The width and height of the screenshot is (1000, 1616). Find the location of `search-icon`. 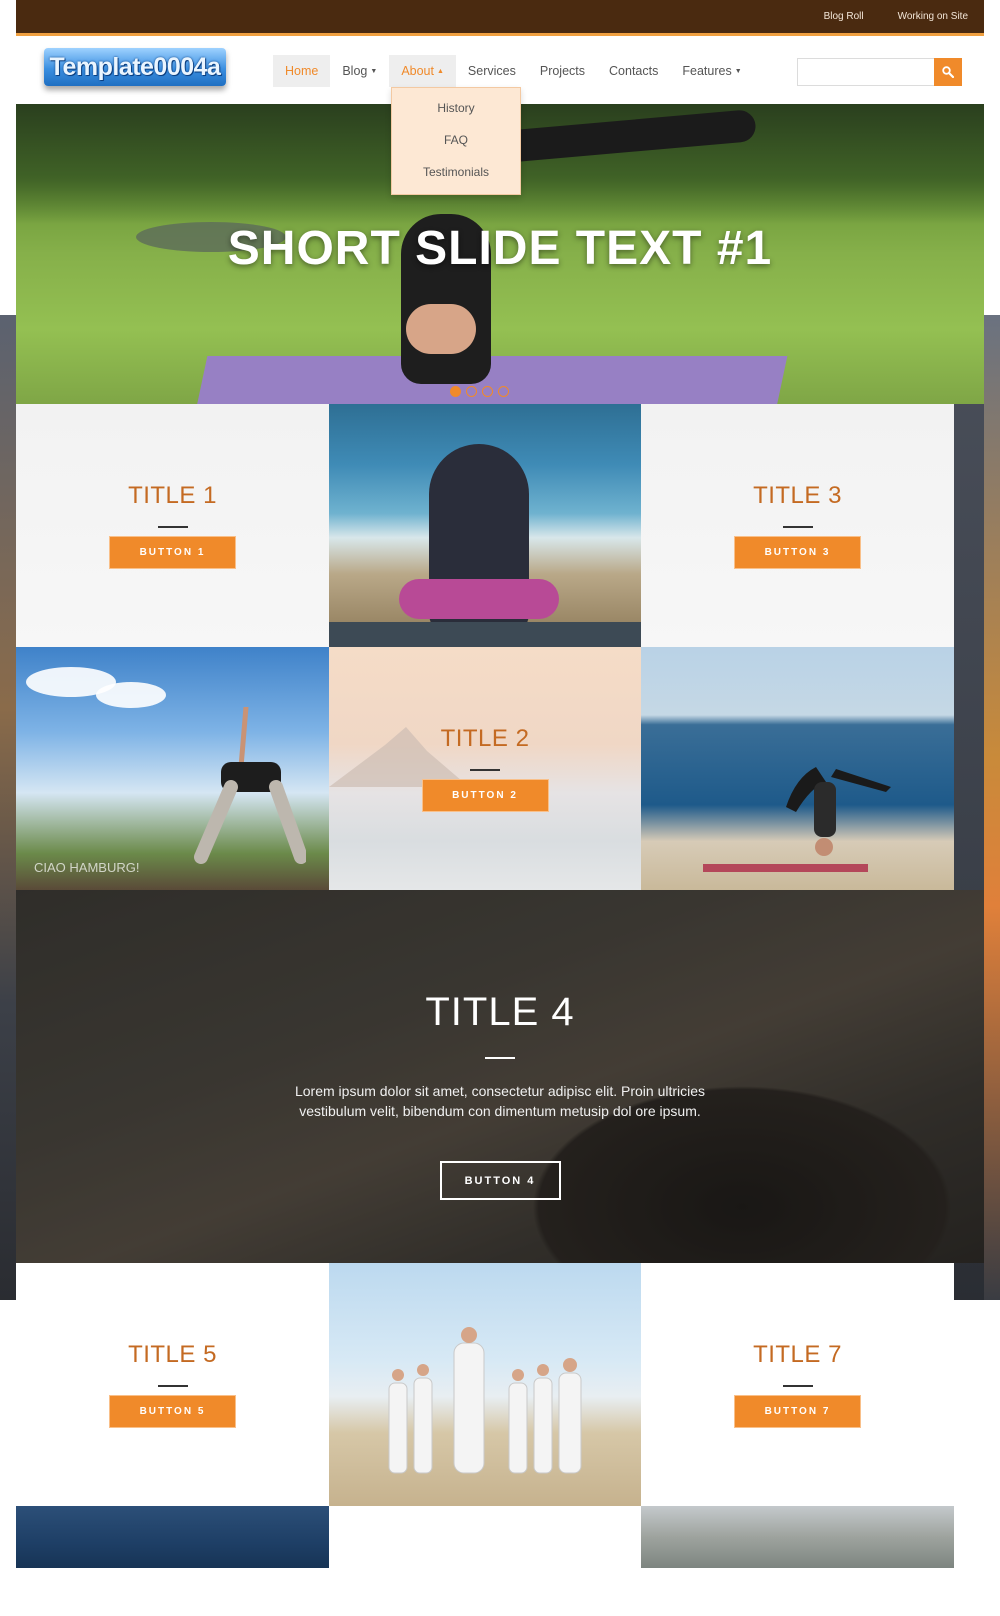

search-icon is located at coordinates (948, 72).